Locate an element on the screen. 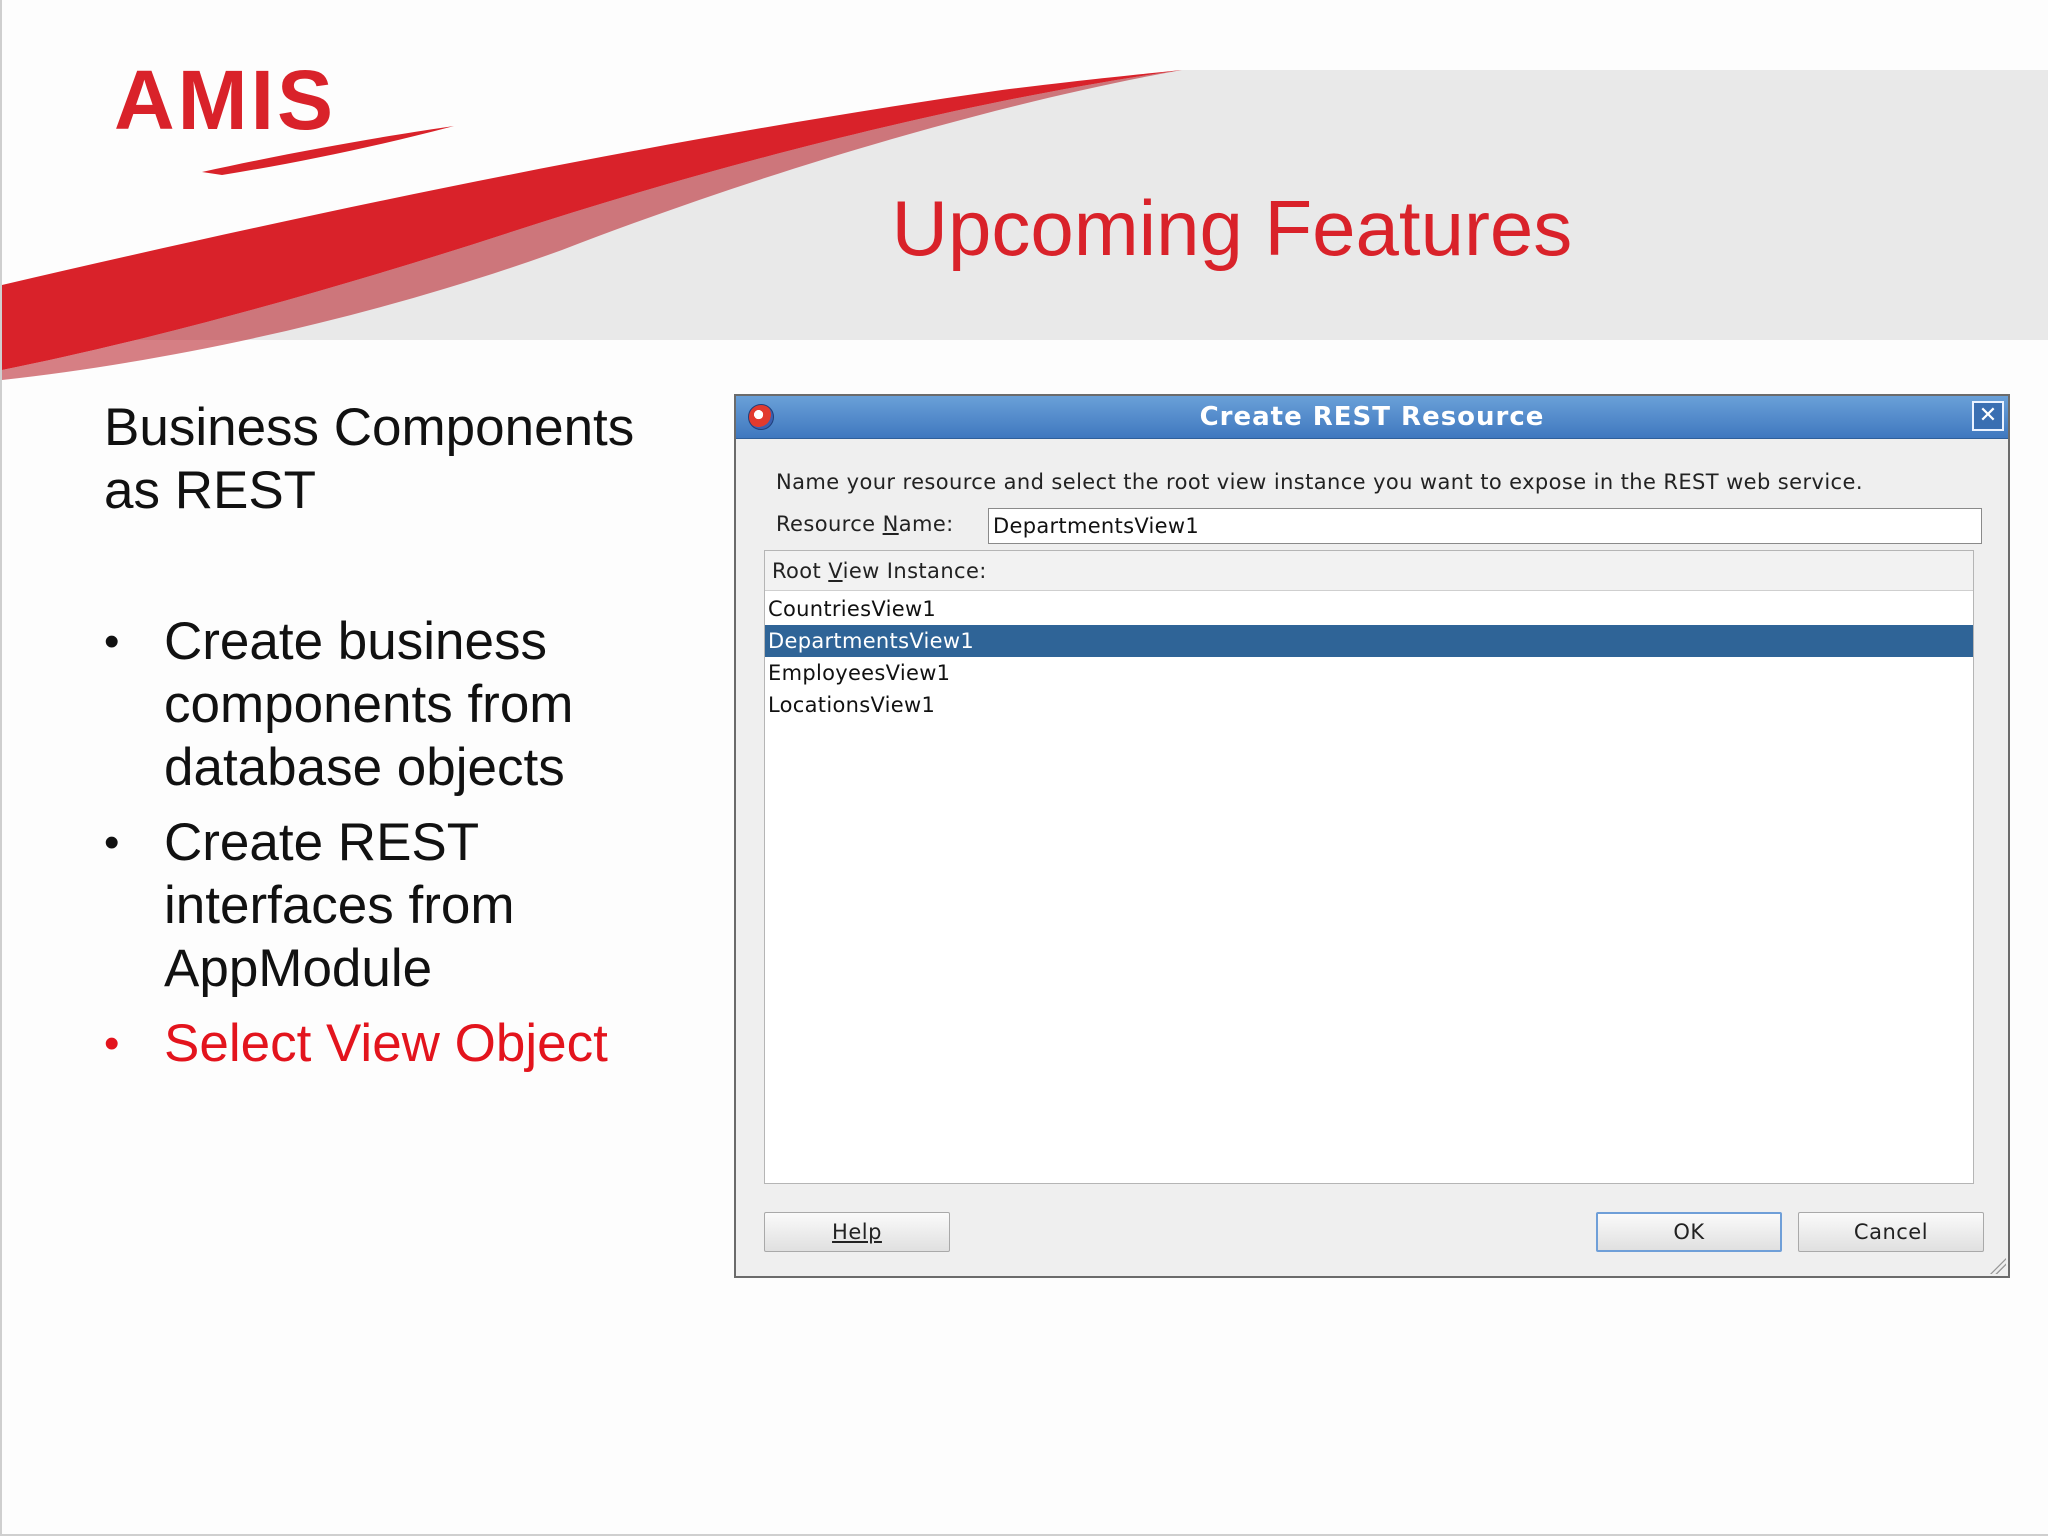 The width and height of the screenshot is (2048, 1536). bullet-line: database objects is located at coordinates (364, 767).